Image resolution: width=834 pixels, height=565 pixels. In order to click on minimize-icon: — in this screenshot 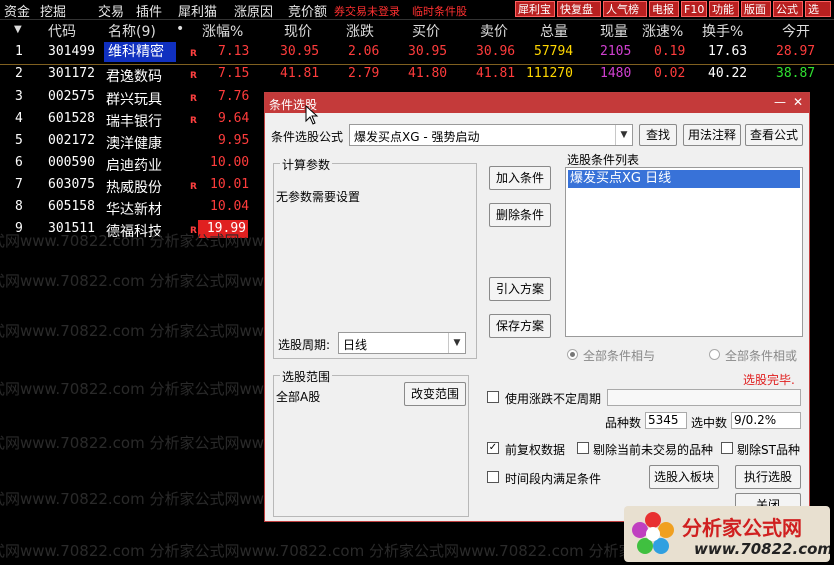, I will do `click(780, 102)`.